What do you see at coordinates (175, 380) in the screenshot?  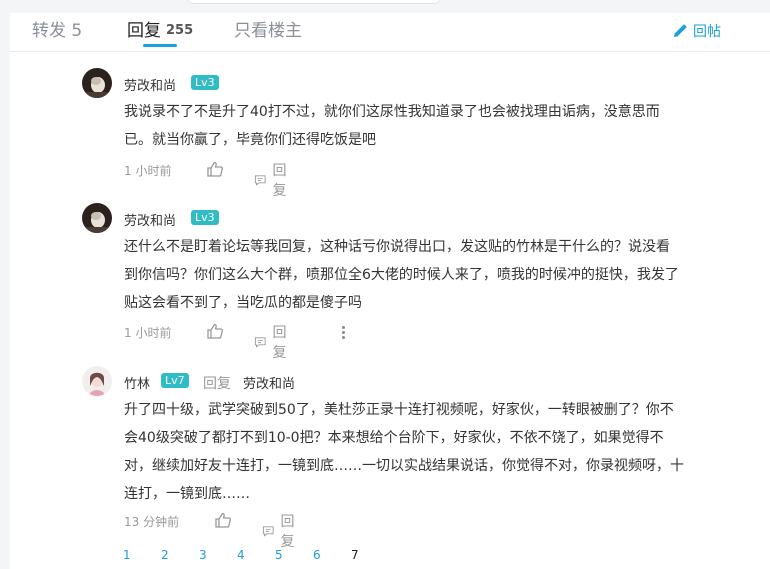 I see `level-badge: Lv7` at bounding box center [175, 380].